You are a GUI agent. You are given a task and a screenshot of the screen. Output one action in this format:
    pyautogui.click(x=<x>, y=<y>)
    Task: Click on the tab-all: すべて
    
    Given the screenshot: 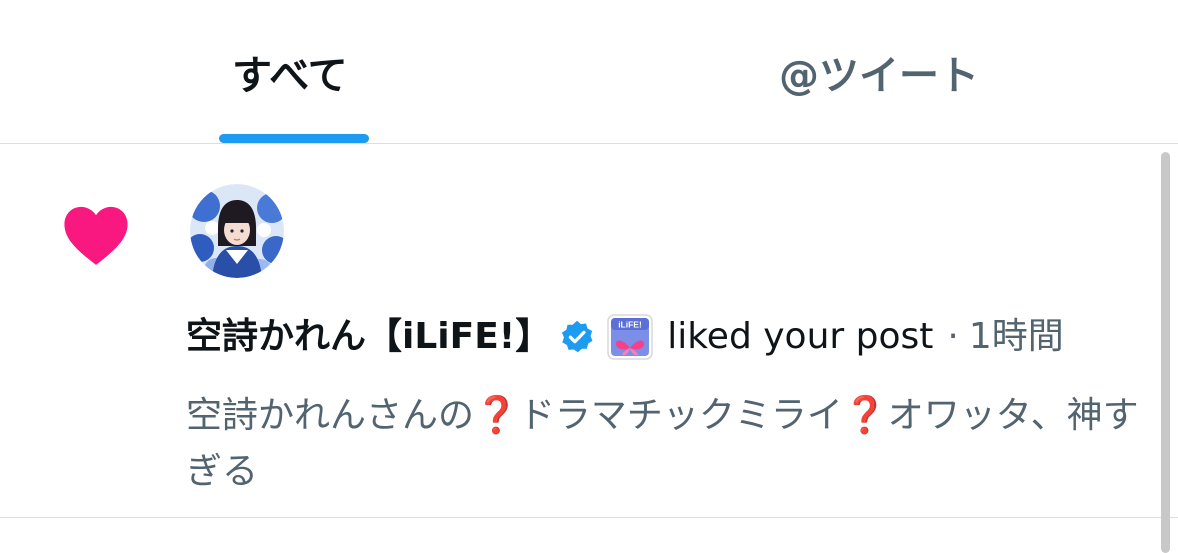 What is the action you would take?
    pyautogui.click(x=294, y=71)
    